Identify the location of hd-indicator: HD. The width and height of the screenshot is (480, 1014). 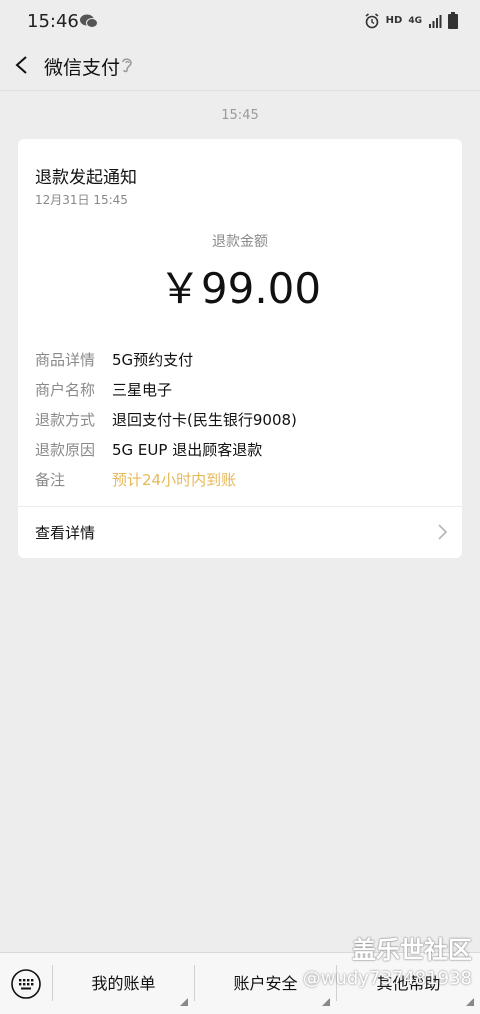
(394, 20).